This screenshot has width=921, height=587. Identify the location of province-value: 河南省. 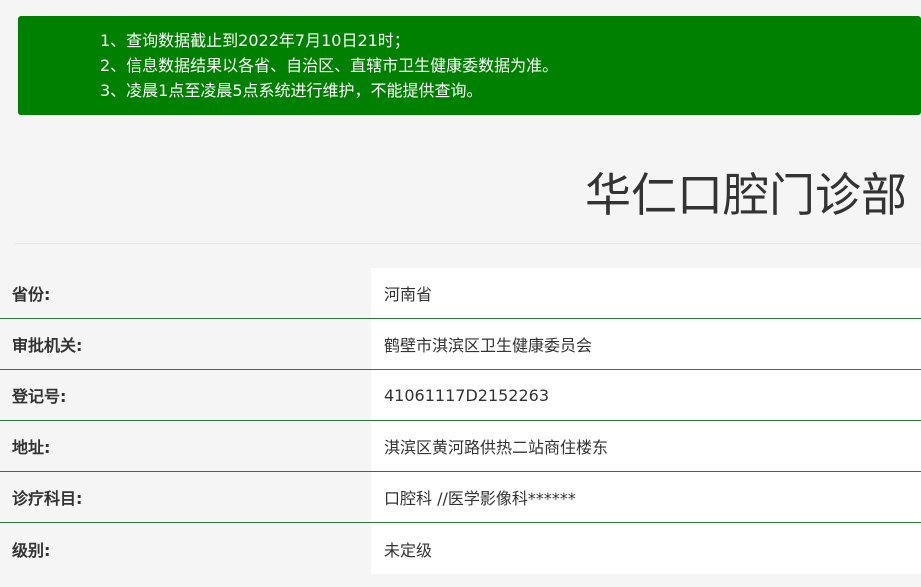
(646, 293).